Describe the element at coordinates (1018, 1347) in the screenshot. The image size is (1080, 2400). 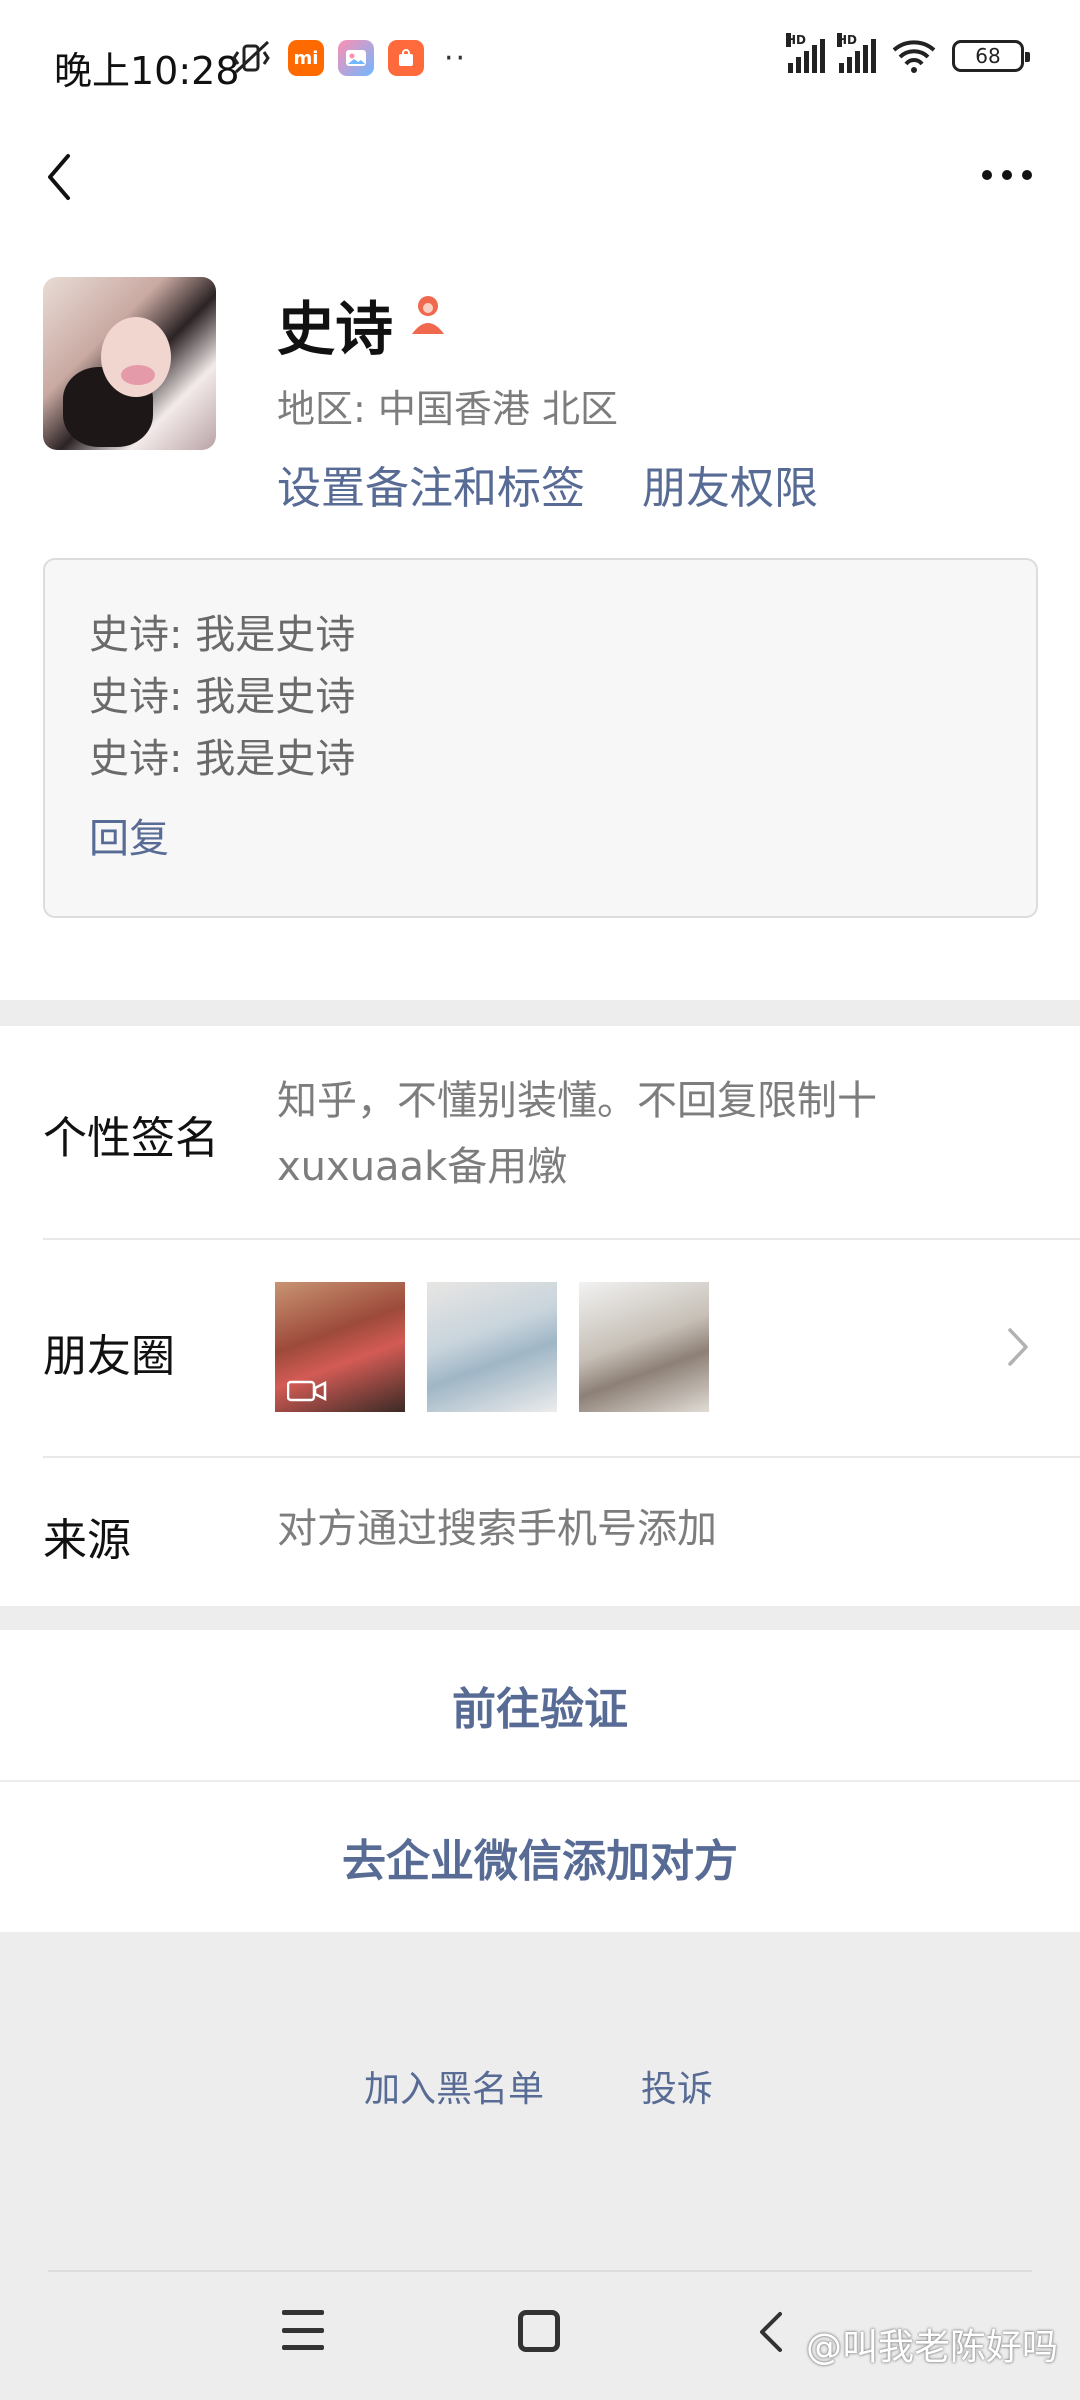
I see `chevron-right-icon` at that location.